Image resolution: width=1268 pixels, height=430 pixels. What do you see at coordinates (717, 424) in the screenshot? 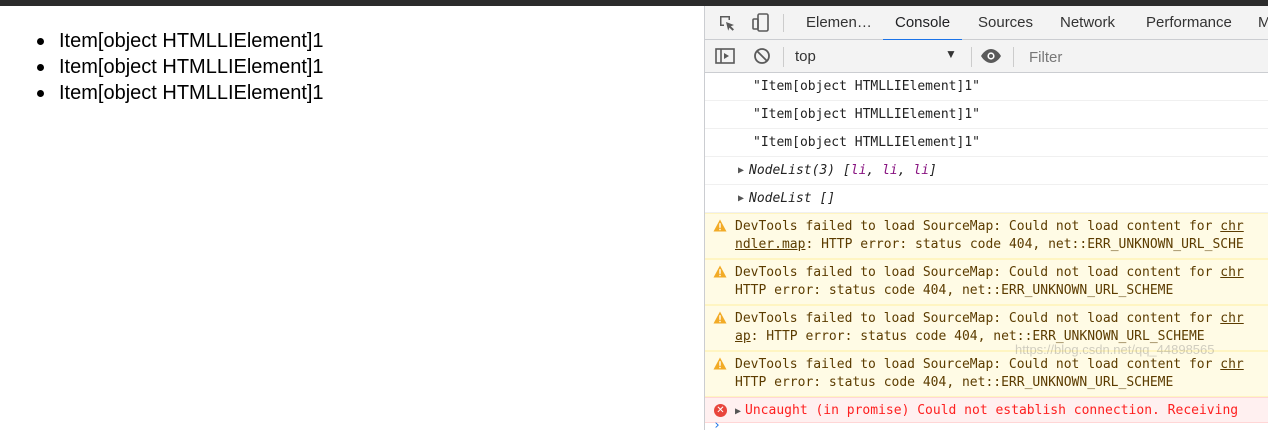
I see `console-prompt-icon: ›` at bounding box center [717, 424].